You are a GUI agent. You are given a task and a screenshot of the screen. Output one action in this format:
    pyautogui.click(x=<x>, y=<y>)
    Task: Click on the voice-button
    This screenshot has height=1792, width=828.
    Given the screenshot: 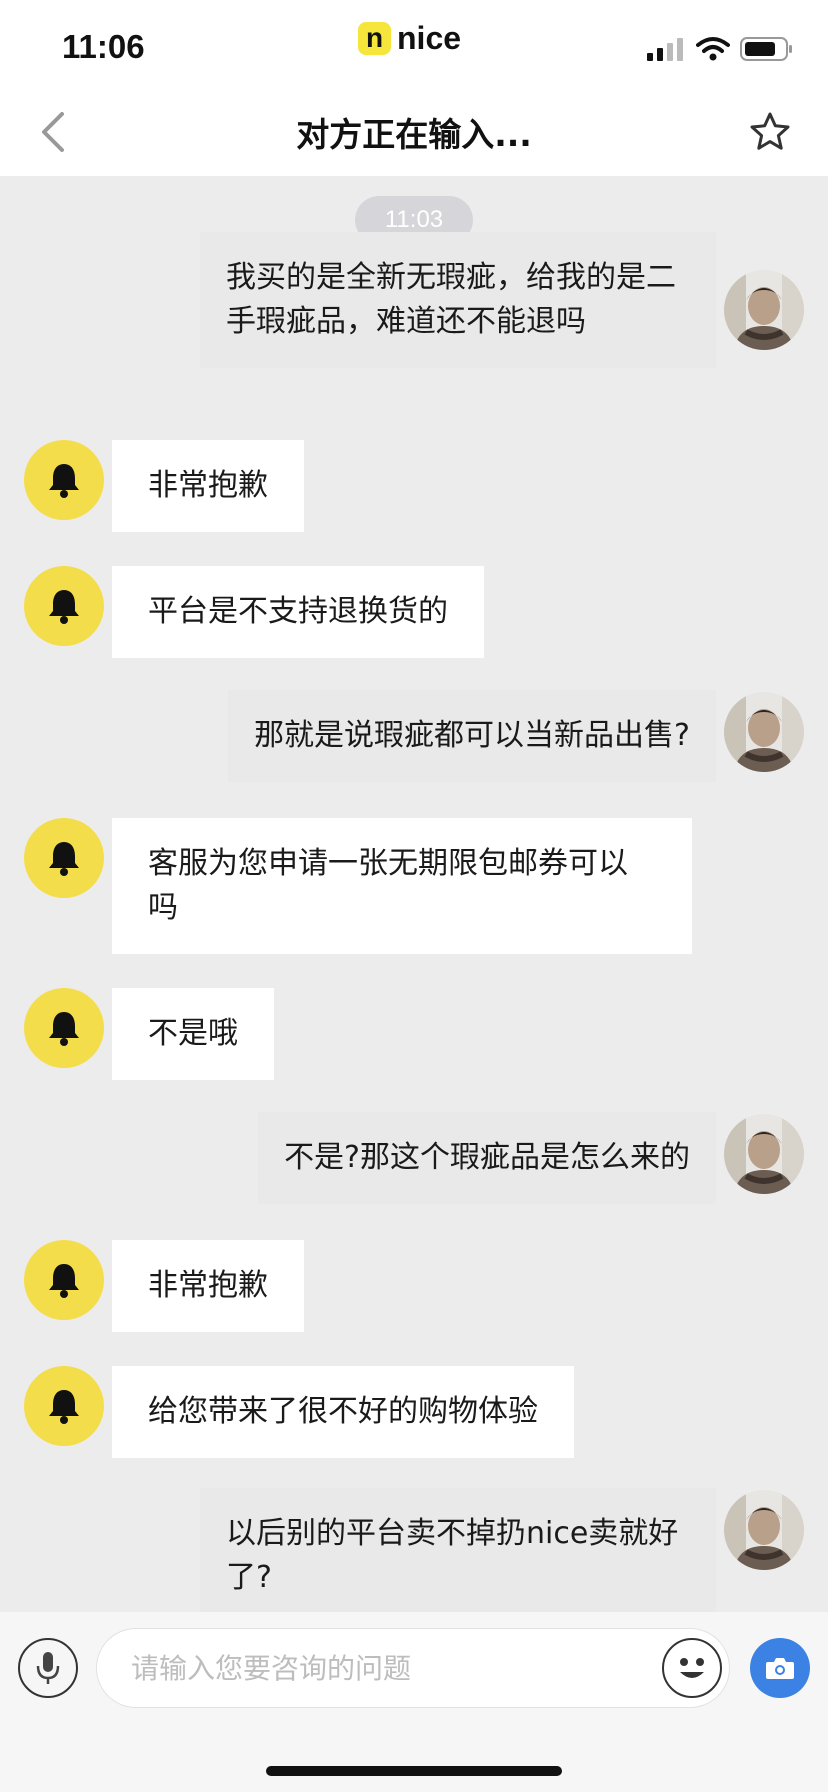 What is the action you would take?
    pyautogui.click(x=48, y=1668)
    